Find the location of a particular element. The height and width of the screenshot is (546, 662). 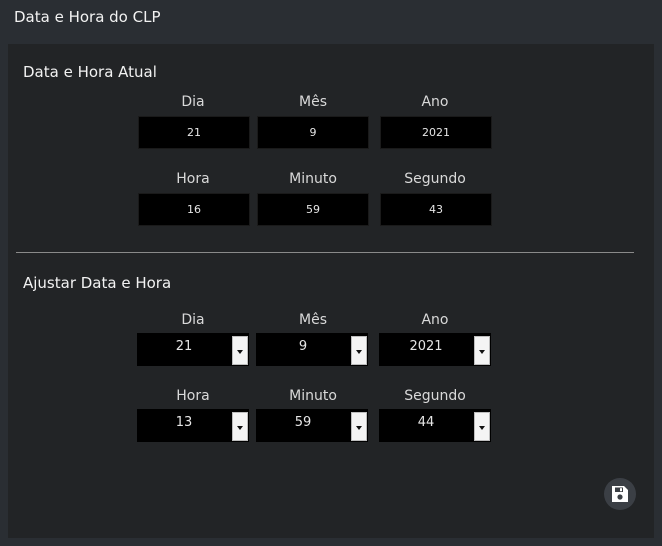

current-day-value: 21 is located at coordinates (194, 132).